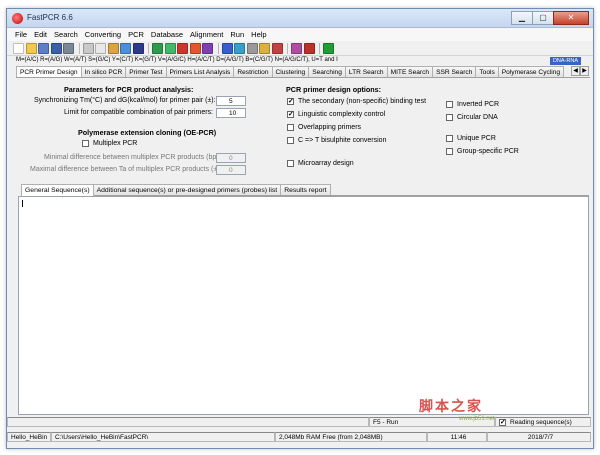 This screenshot has height=455, width=600. What do you see at coordinates (366, 71) in the screenshot?
I see `tab-ltr-search: LTR Search` at bounding box center [366, 71].